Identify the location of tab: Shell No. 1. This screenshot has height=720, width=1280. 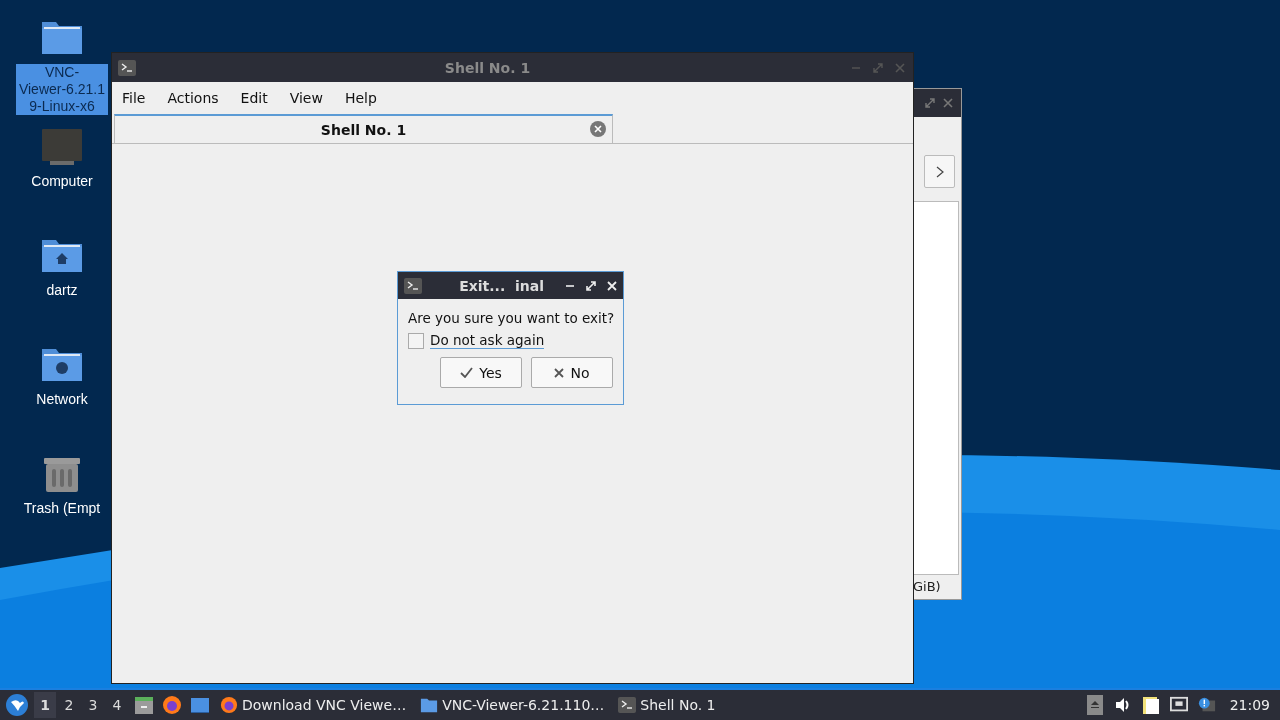
(363, 128).